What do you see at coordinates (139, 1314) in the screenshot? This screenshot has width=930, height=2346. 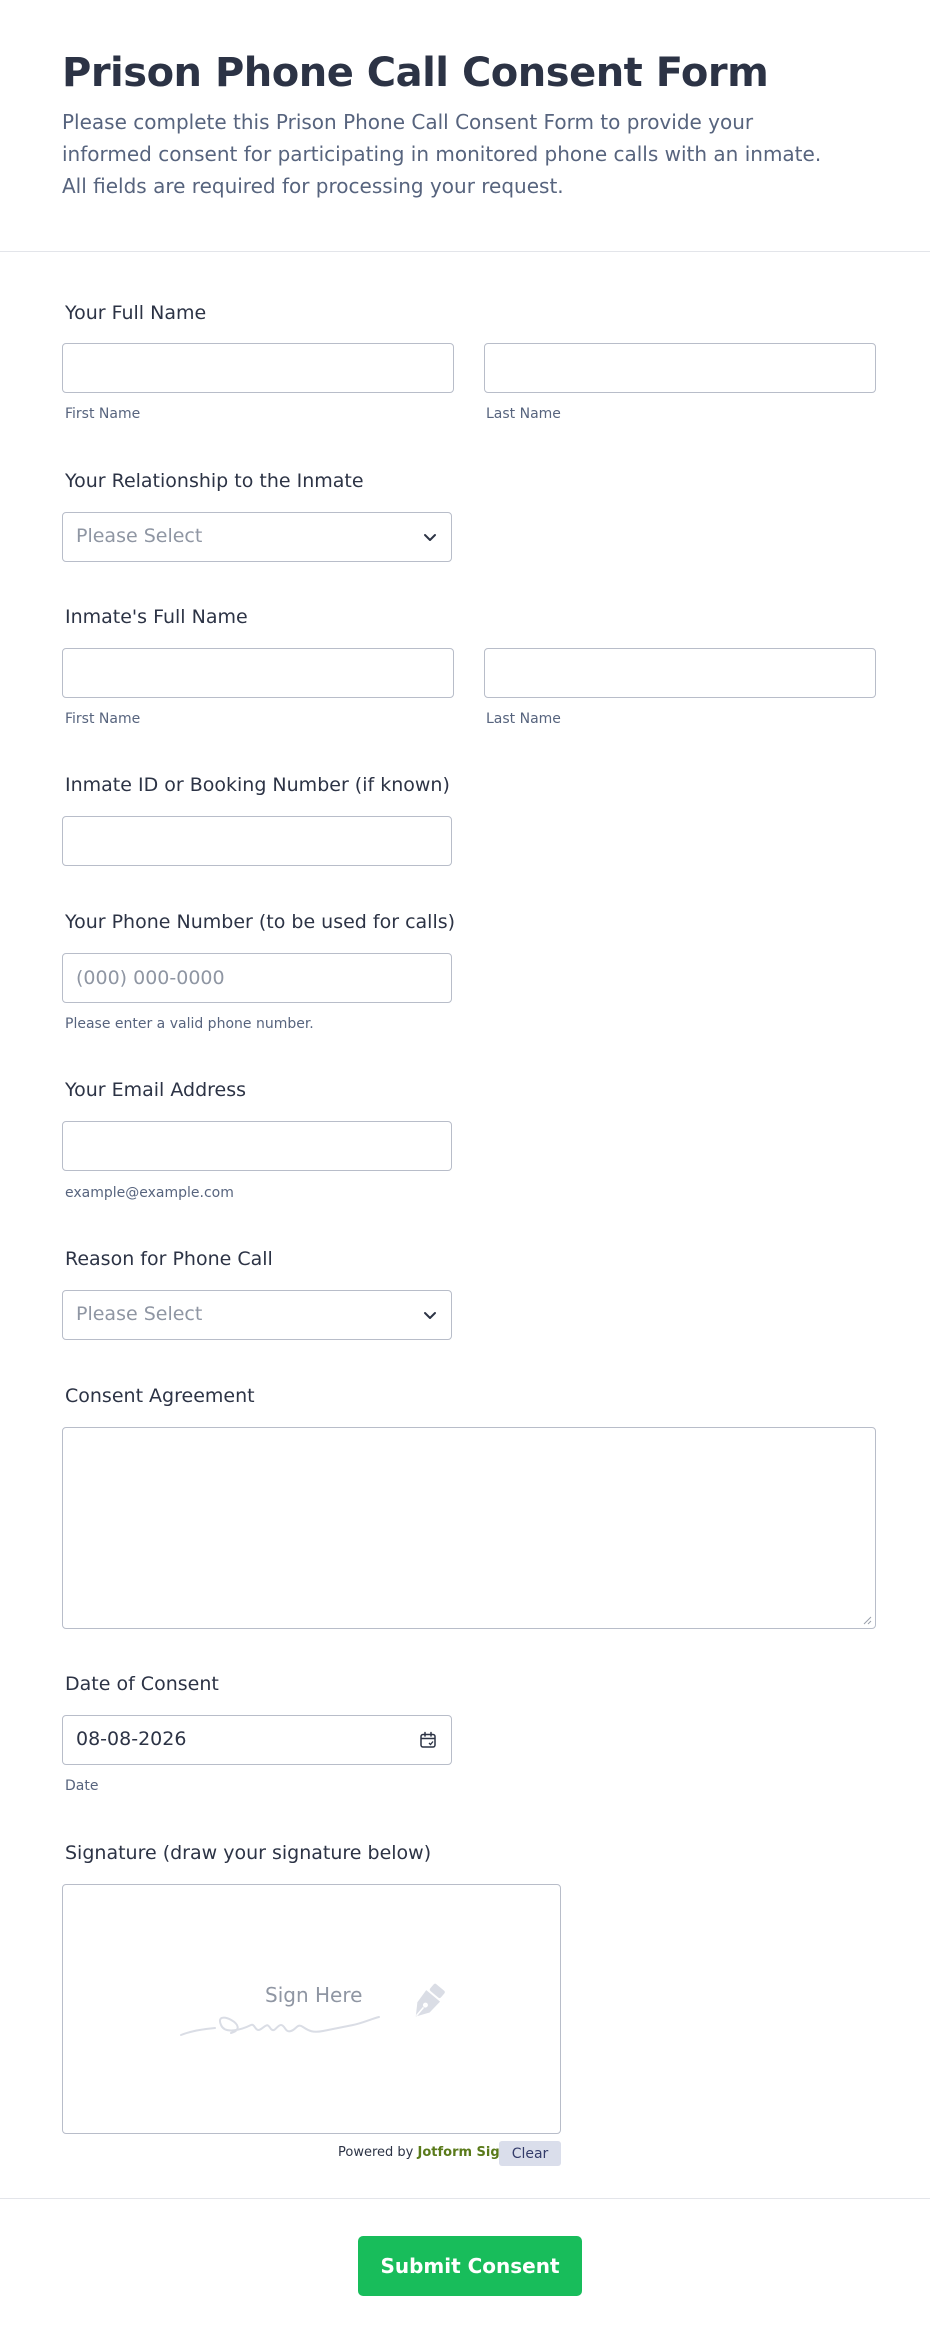 I see `reason-select-value: Please Select` at bounding box center [139, 1314].